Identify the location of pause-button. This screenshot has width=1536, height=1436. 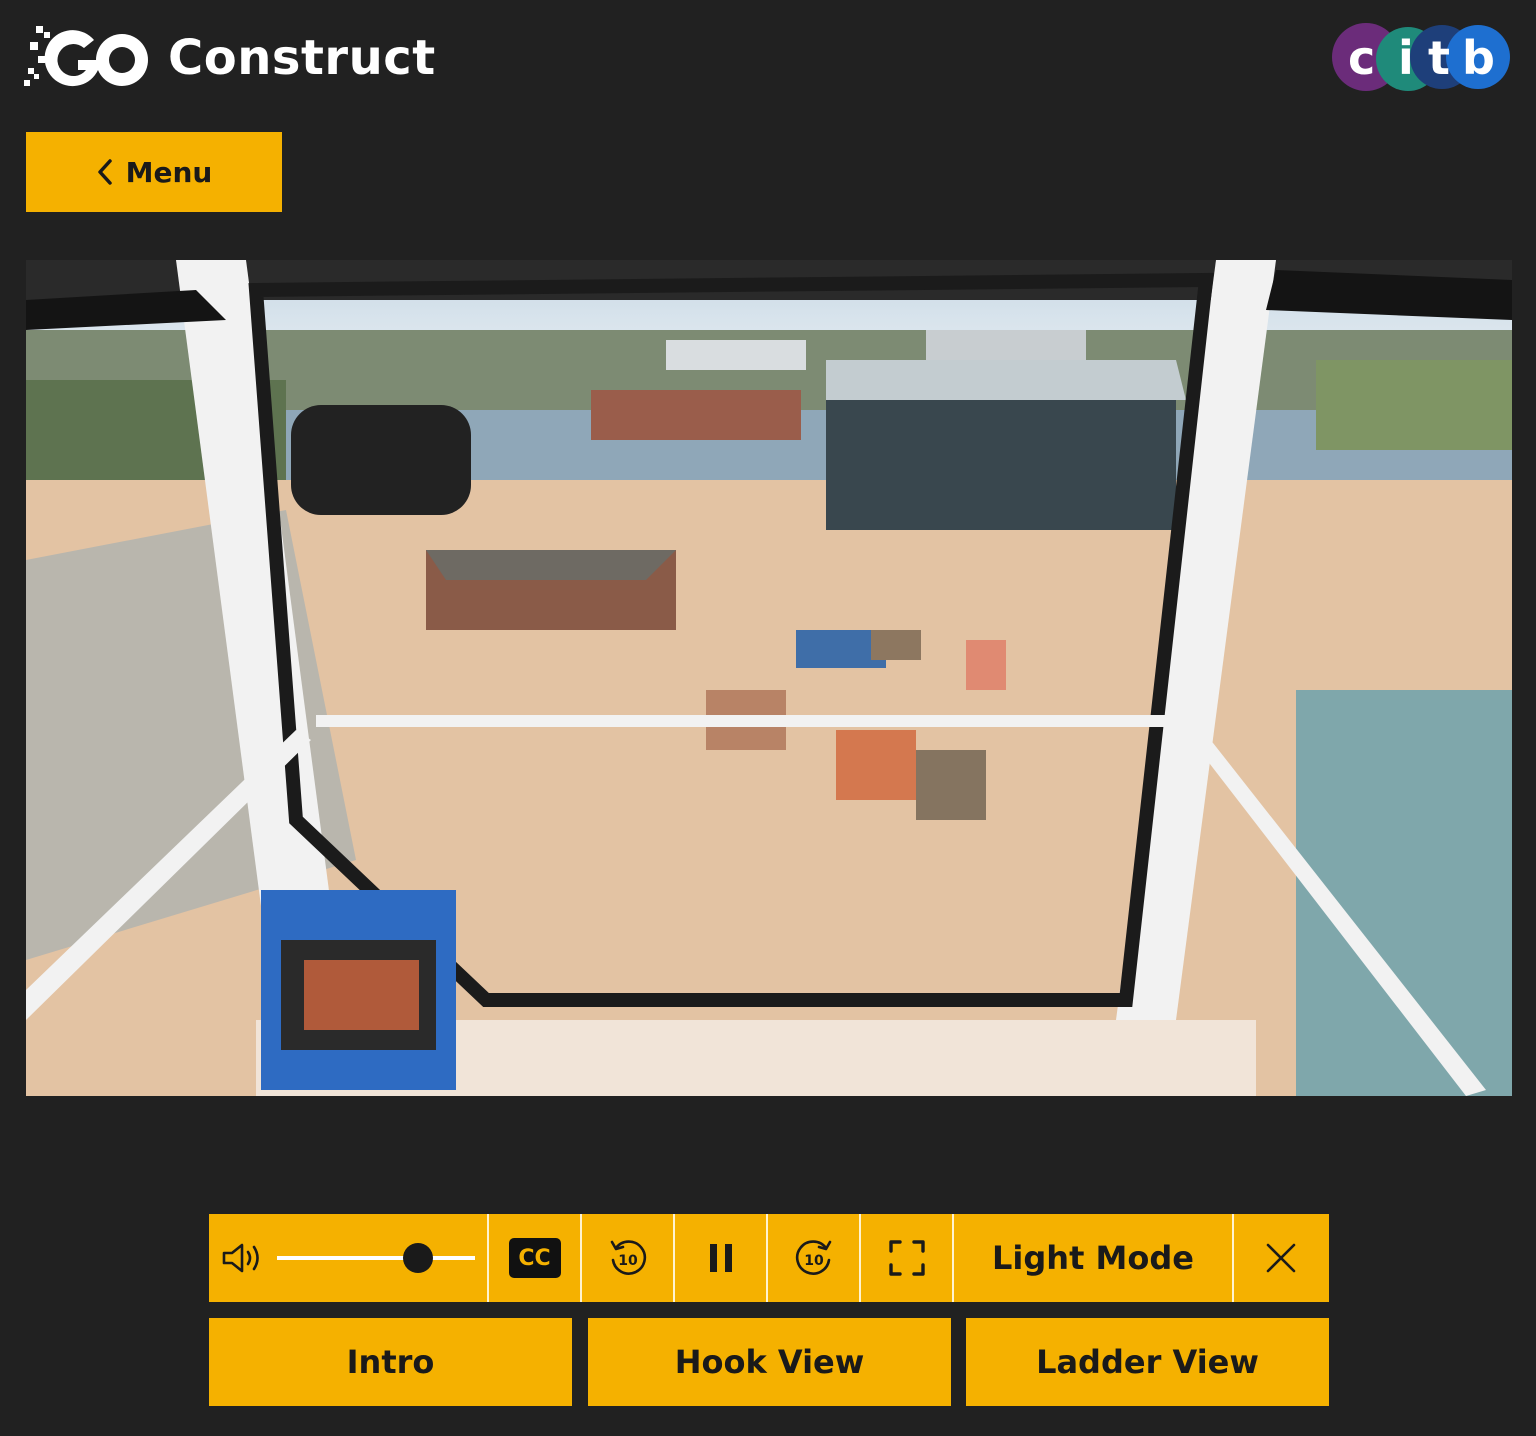
(721, 1258).